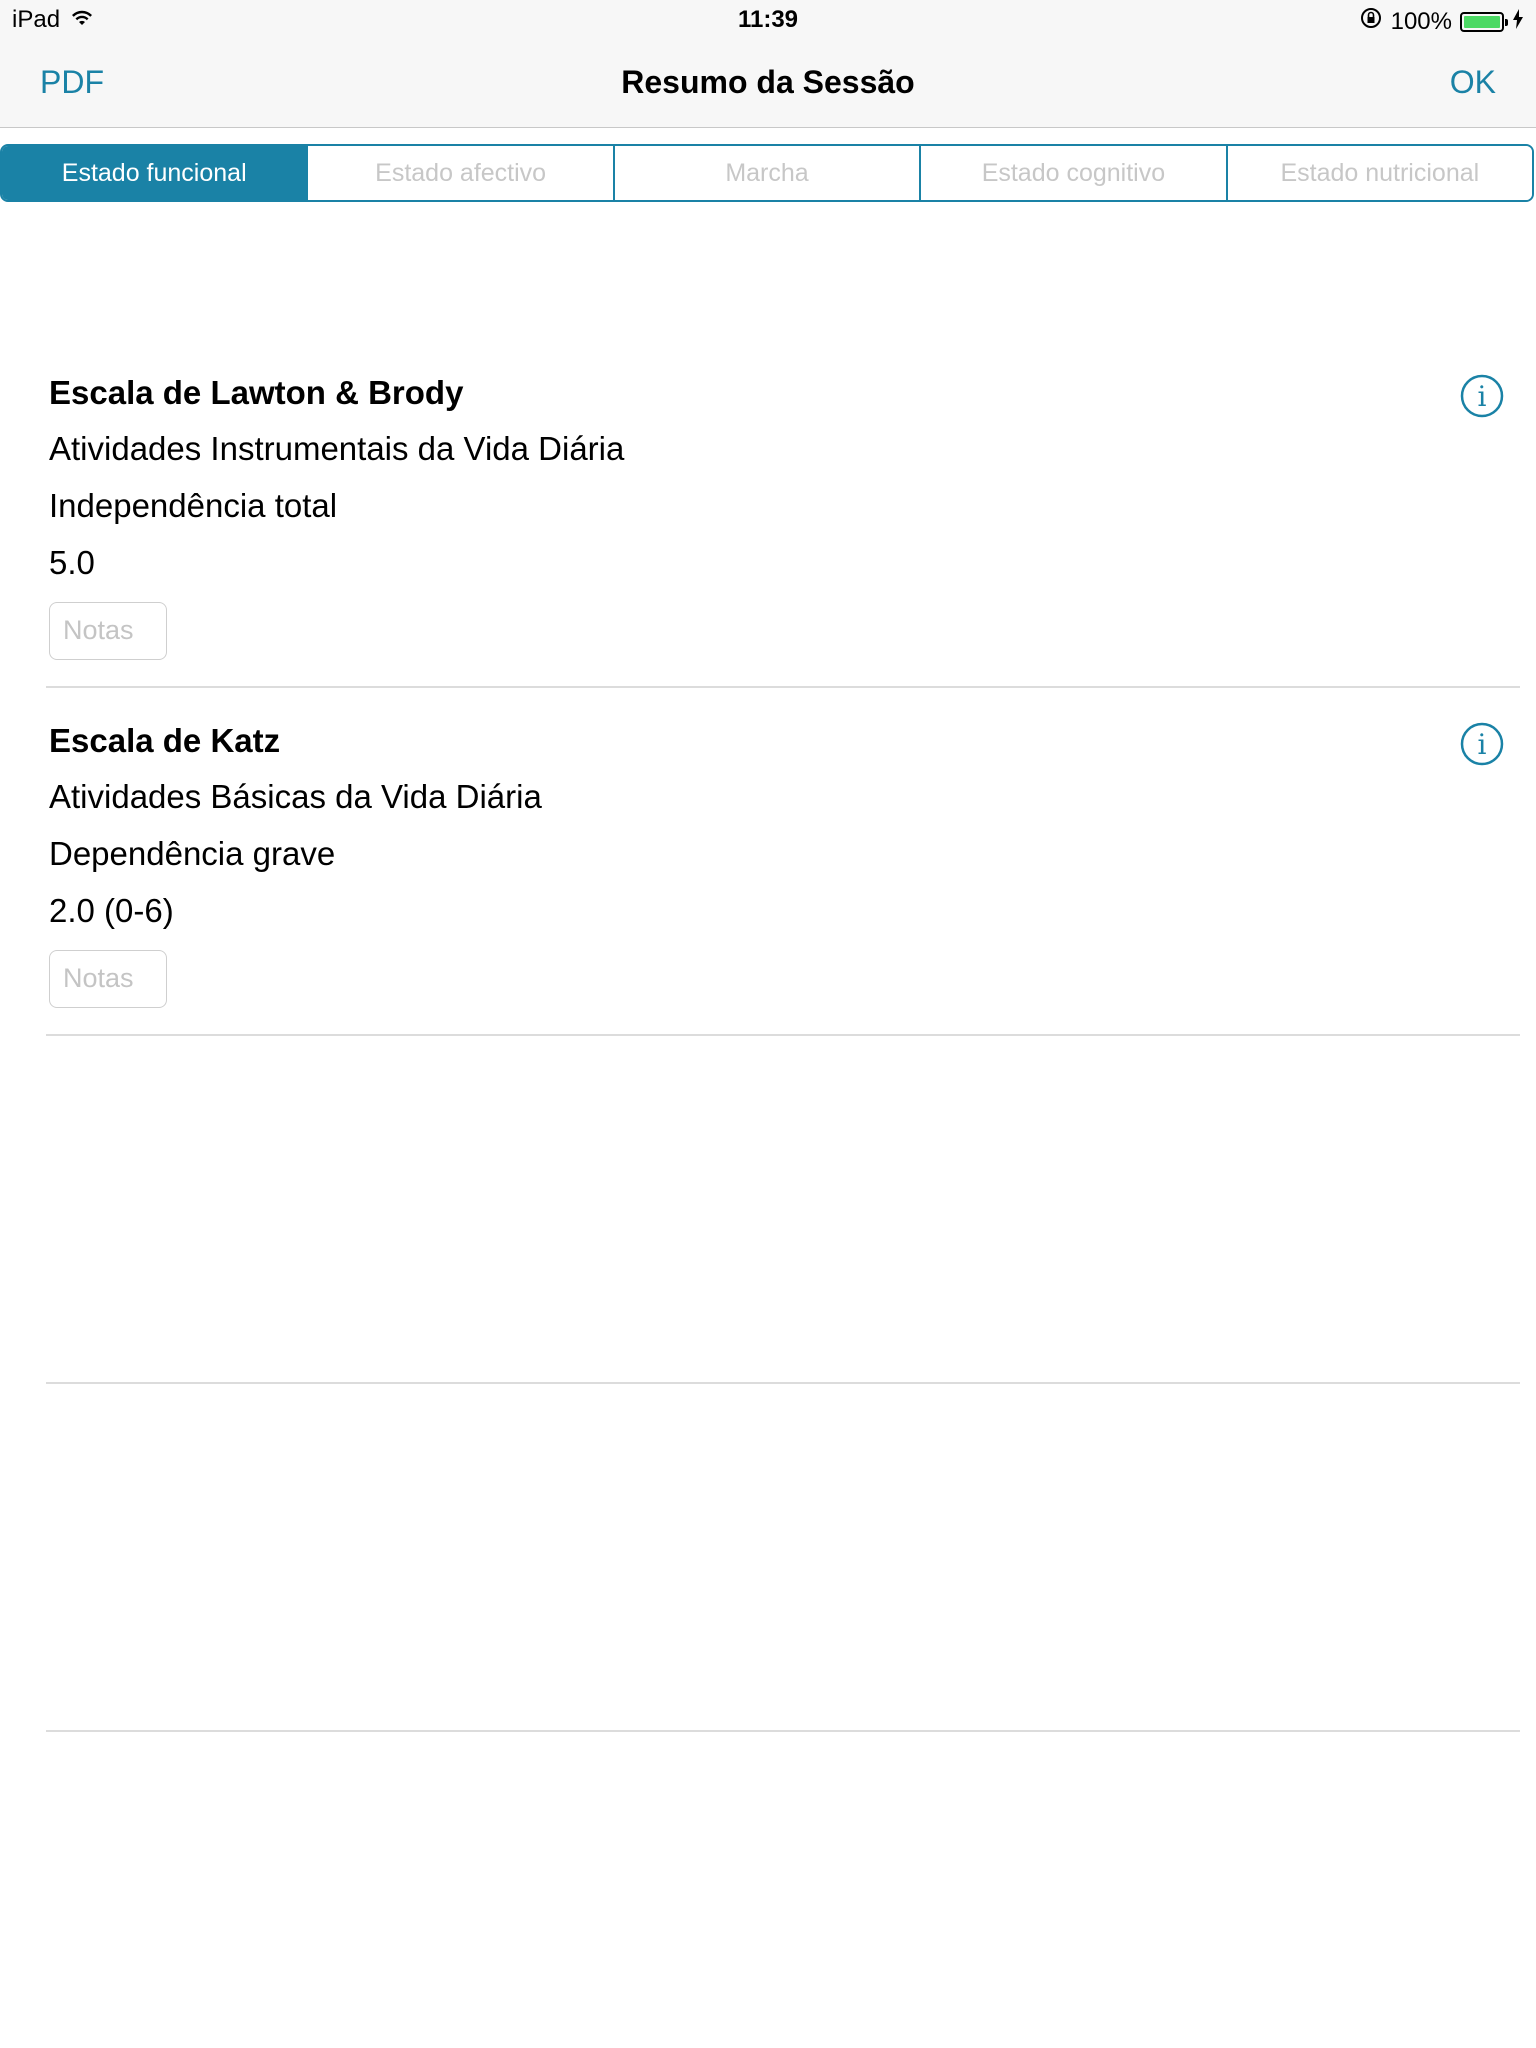 The width and height of the screenshot is (1536, 2048). Describe the element at coordinates (461, 173) in the screenshot. I see `tab-estado-afectivo: Estado afectivo` at that location.